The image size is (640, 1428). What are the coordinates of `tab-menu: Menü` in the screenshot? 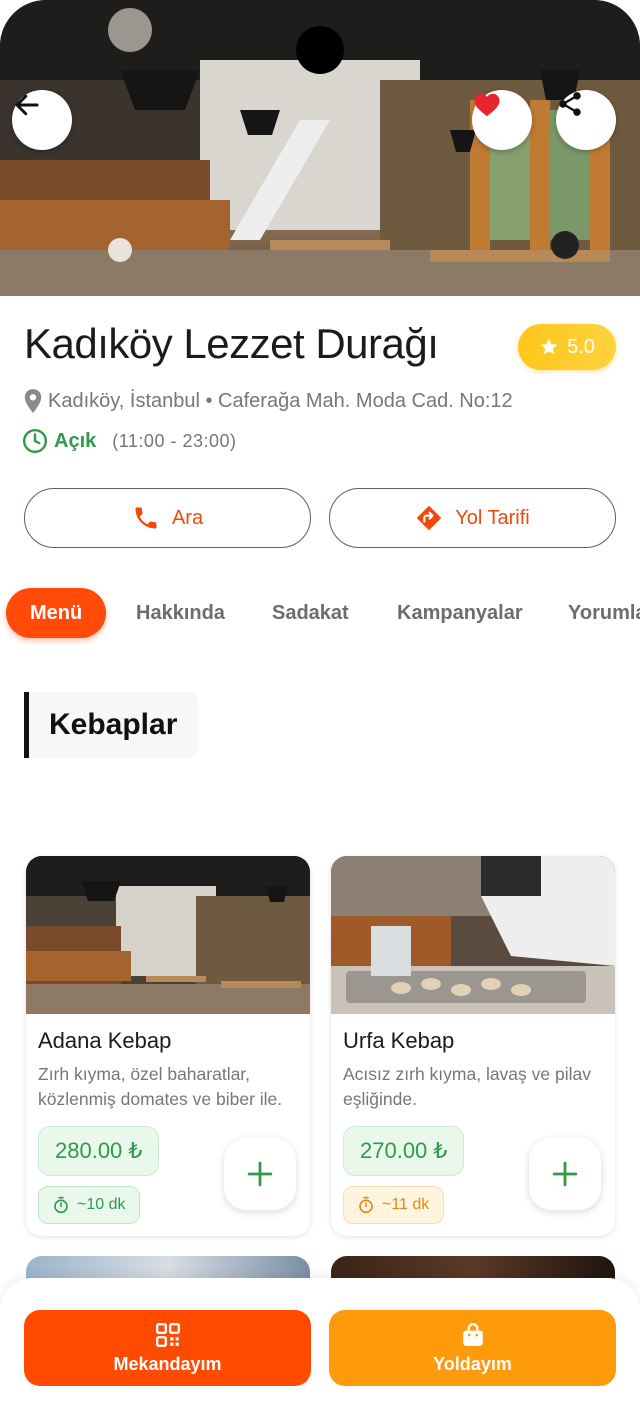 It's located at (56, 613).